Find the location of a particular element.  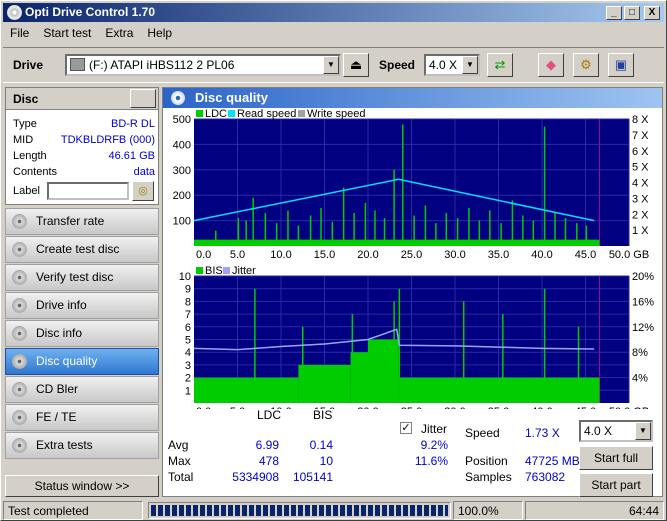

elapsed-time: 64:44 is located at coordinates (594, 510).